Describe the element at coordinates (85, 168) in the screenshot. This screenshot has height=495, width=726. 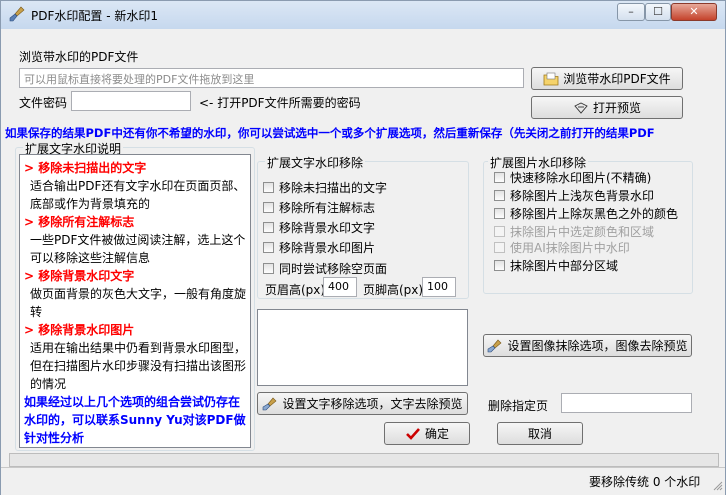
I see `desc-heading-1: > 移除未扫描出的文字` at that location.